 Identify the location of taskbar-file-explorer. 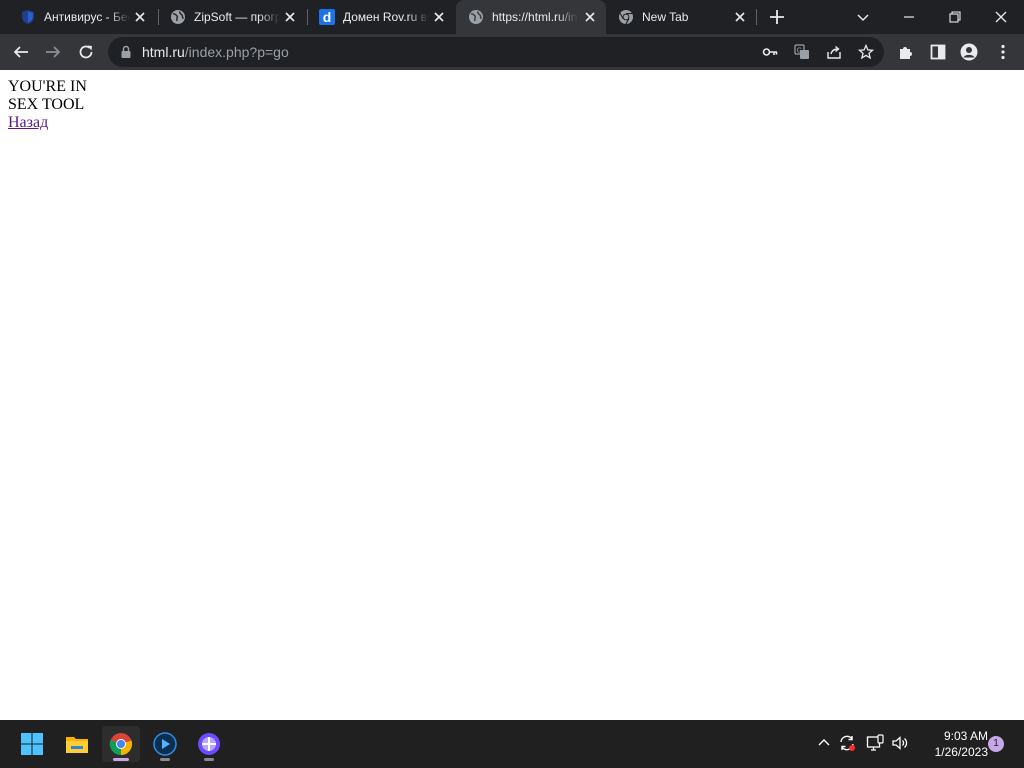
(77, 744).